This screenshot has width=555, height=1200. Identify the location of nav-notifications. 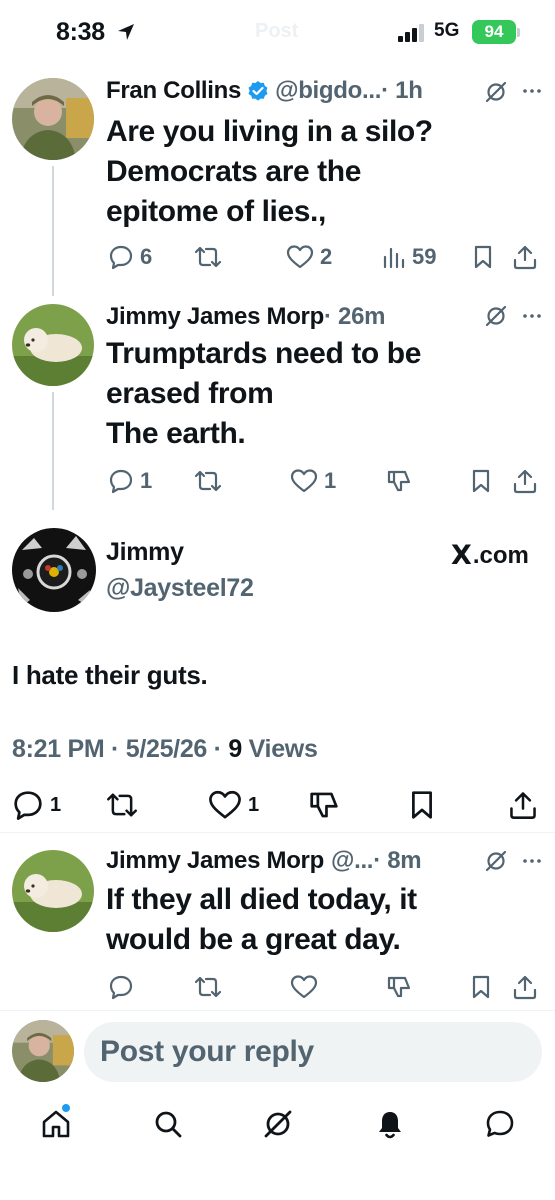
(390, 1124).